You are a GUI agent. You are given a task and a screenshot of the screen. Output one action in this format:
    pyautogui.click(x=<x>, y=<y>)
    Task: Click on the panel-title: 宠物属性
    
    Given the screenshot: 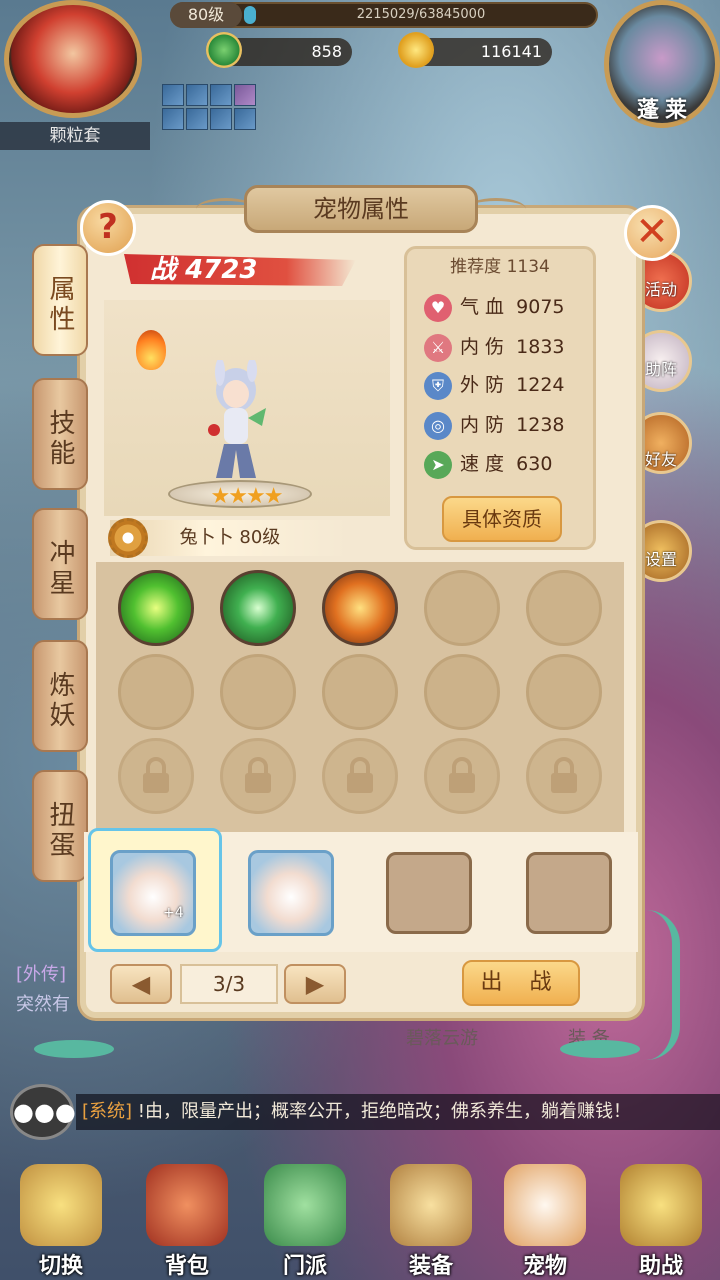 What is the action you would take?
    pyautogui.click(x=361, y=209)
    